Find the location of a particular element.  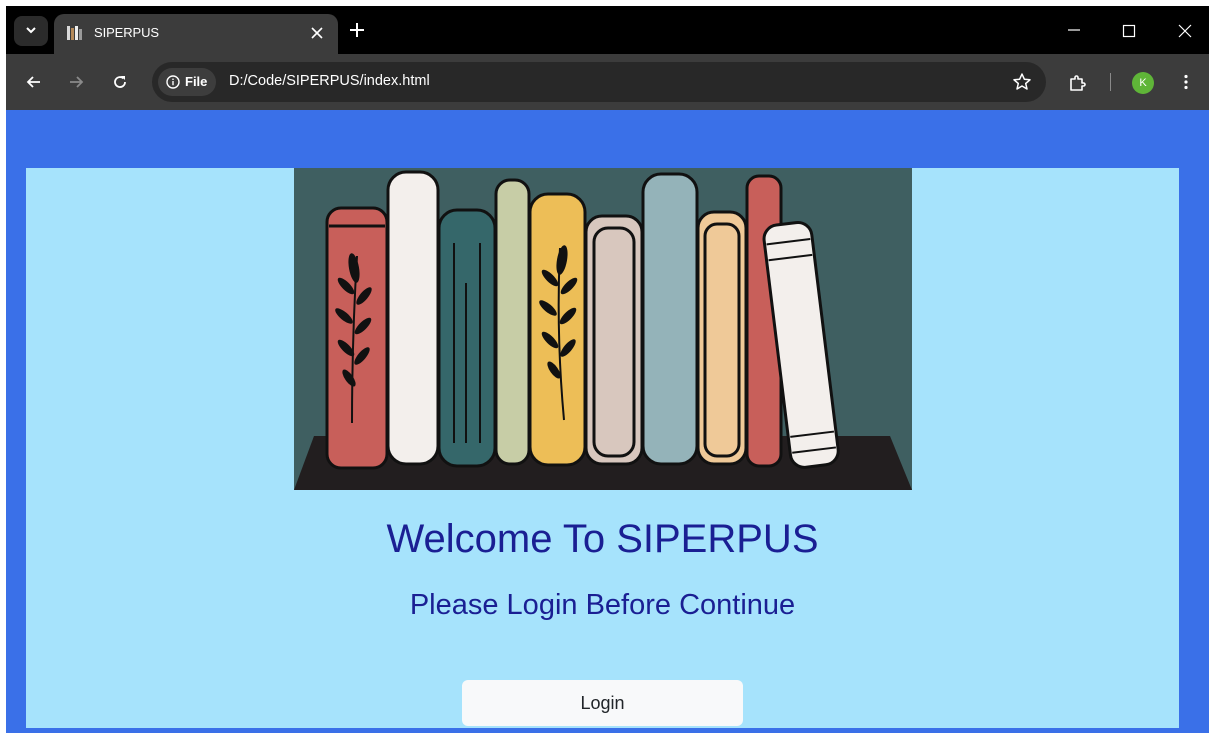

tab-bar: SIPERPUS is located at coordinates (607, 30).